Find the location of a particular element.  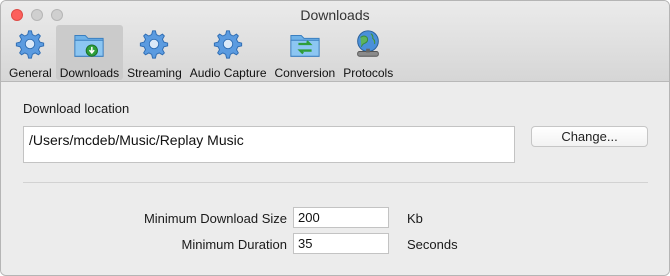

tab-downloads: Downloads is located at coordinates (89, 52).